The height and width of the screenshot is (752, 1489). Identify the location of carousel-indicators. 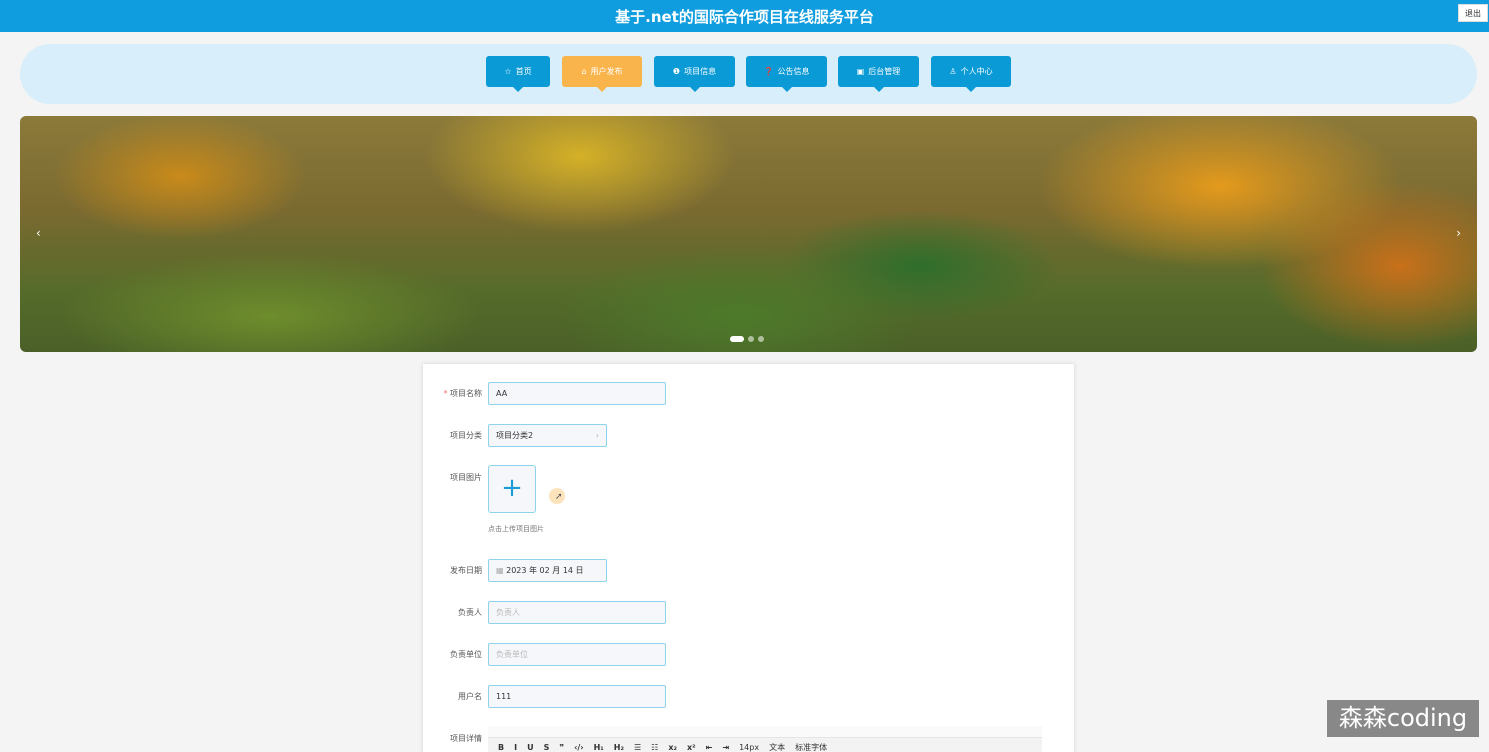
(747, 339).